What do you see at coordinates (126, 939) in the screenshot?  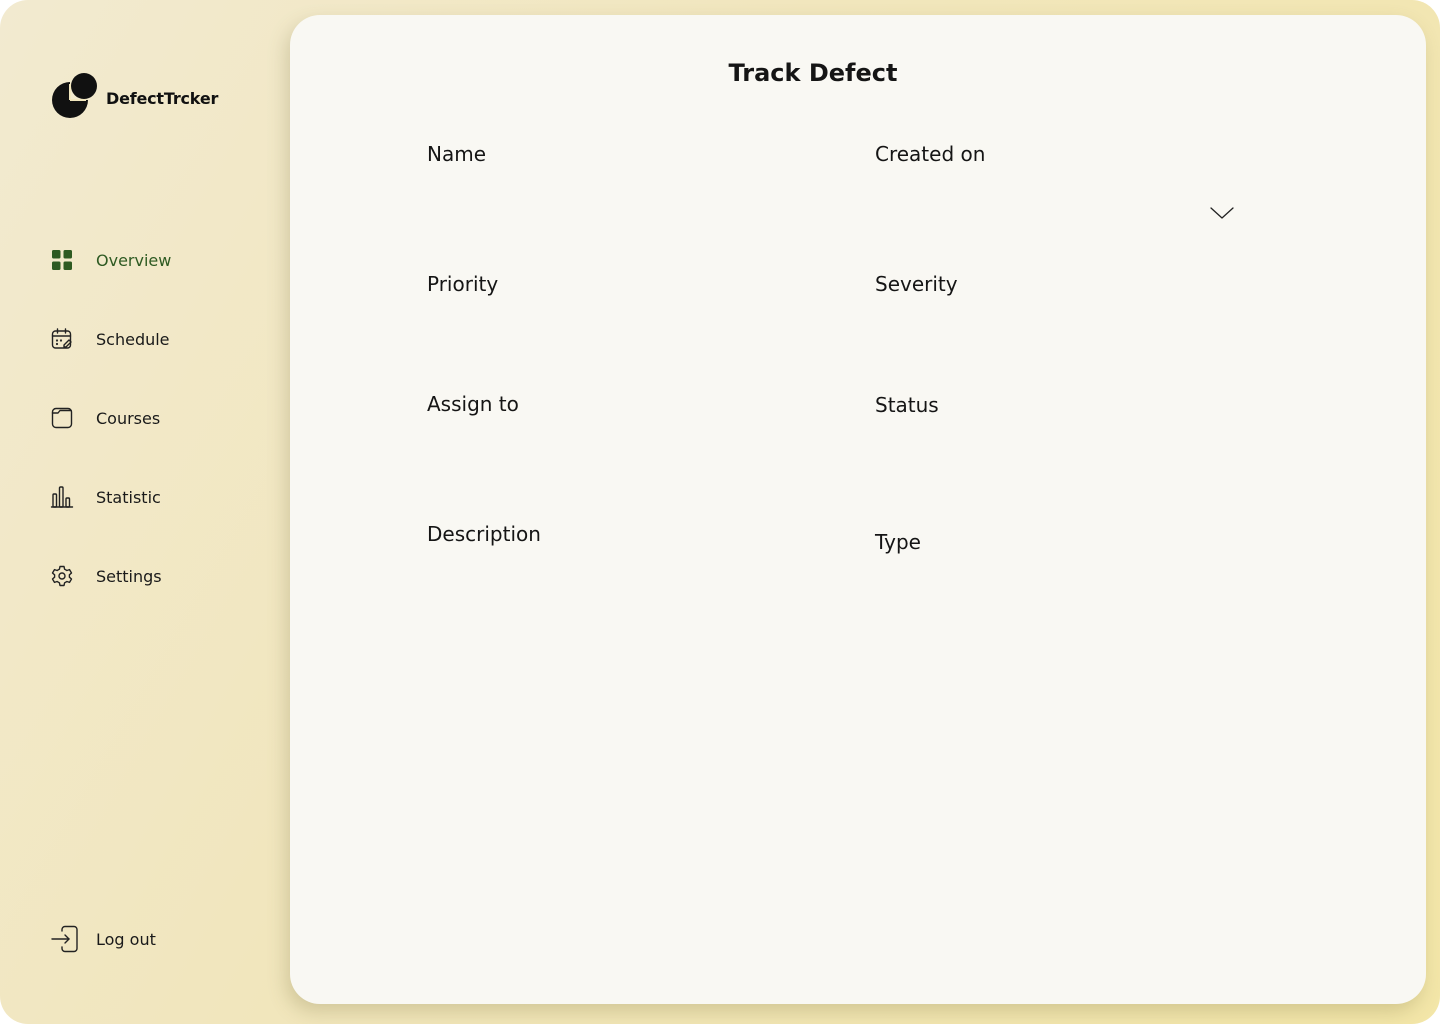 I see `logout-label: Log out` at bounding box center [126, 939].